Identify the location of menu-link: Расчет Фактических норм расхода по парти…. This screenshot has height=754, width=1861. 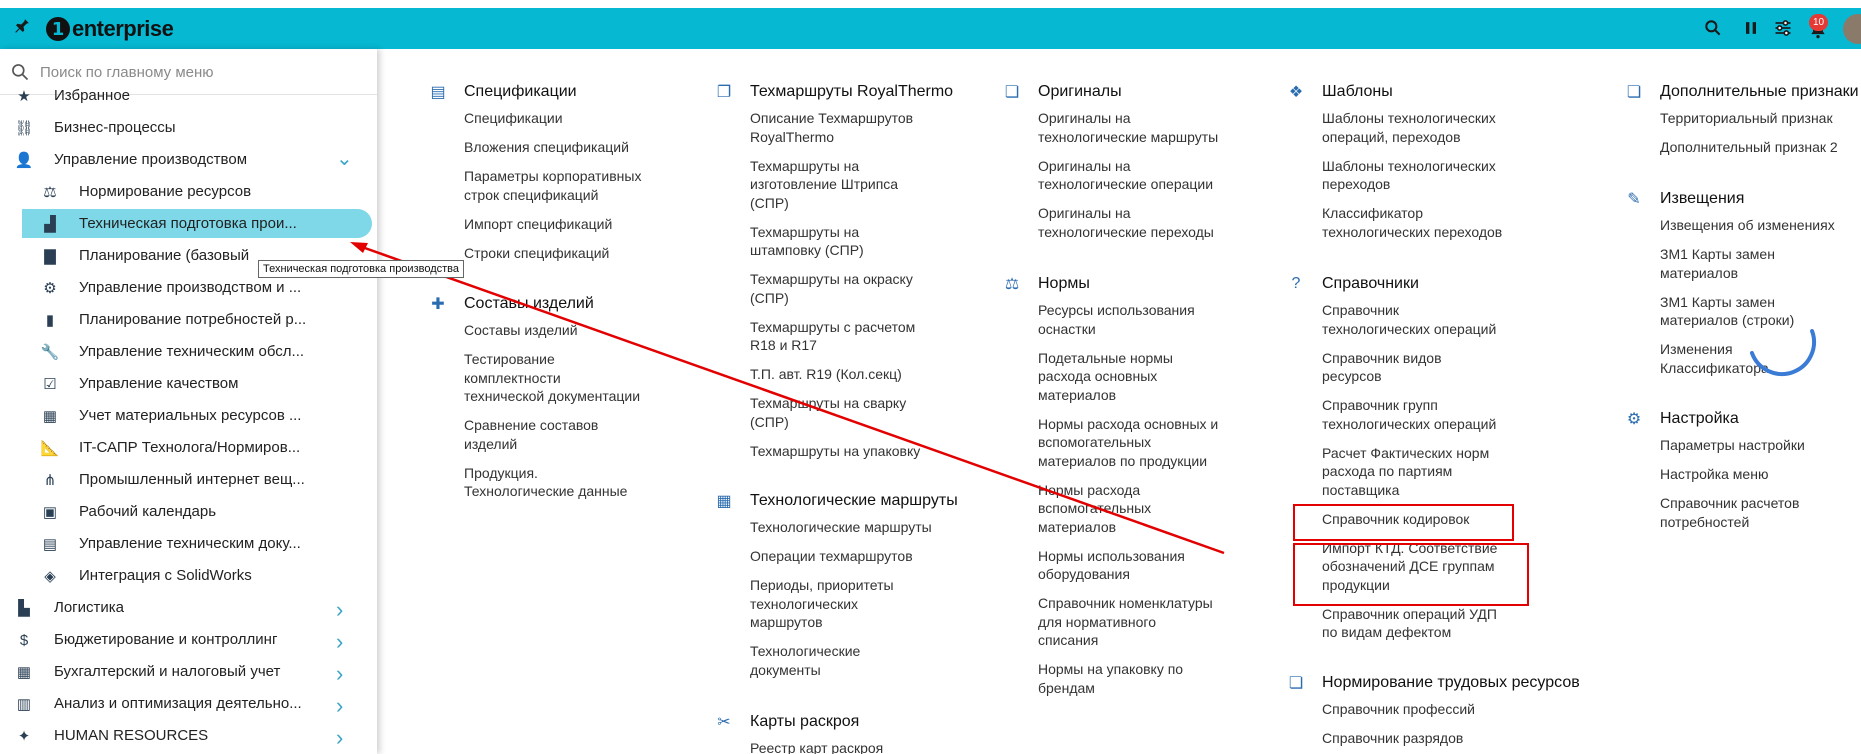
(1405, 472).